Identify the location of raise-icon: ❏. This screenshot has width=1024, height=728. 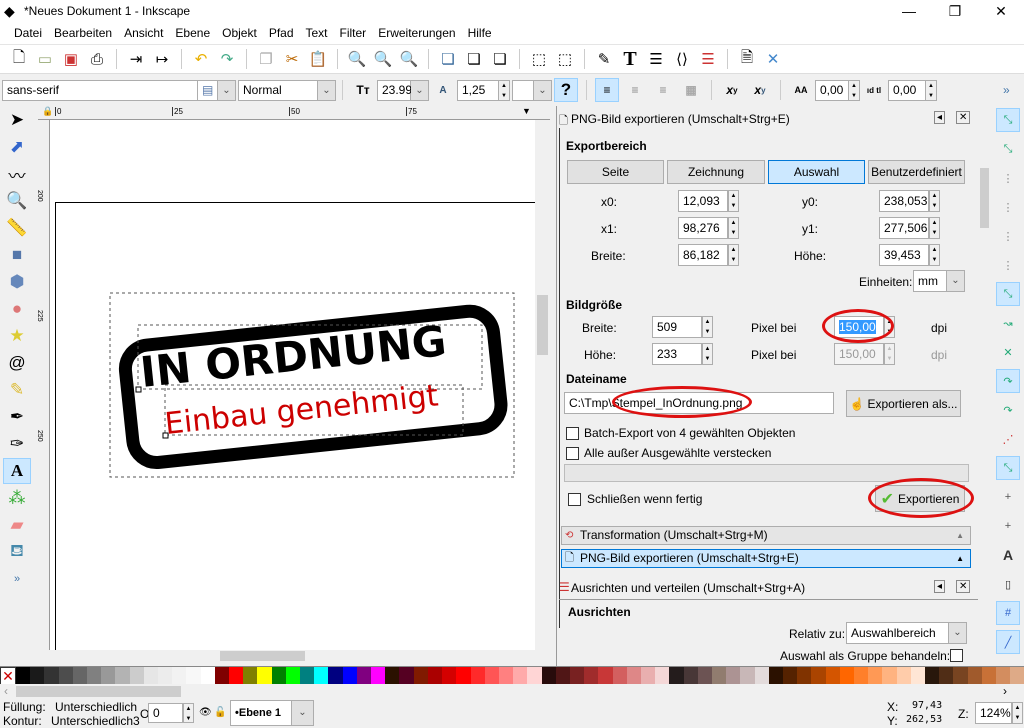
(448, 59).